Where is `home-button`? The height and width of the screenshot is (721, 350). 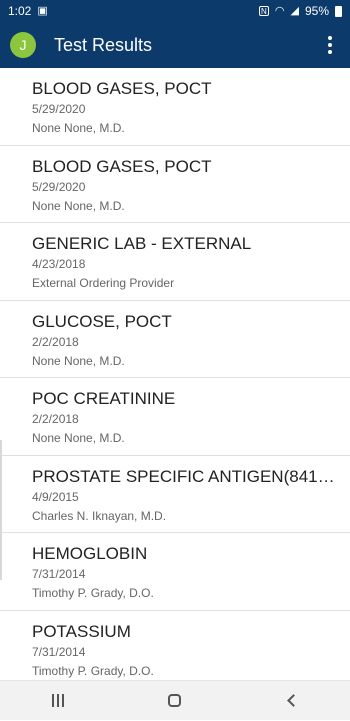
home-button is located at coordinates (175, 701).